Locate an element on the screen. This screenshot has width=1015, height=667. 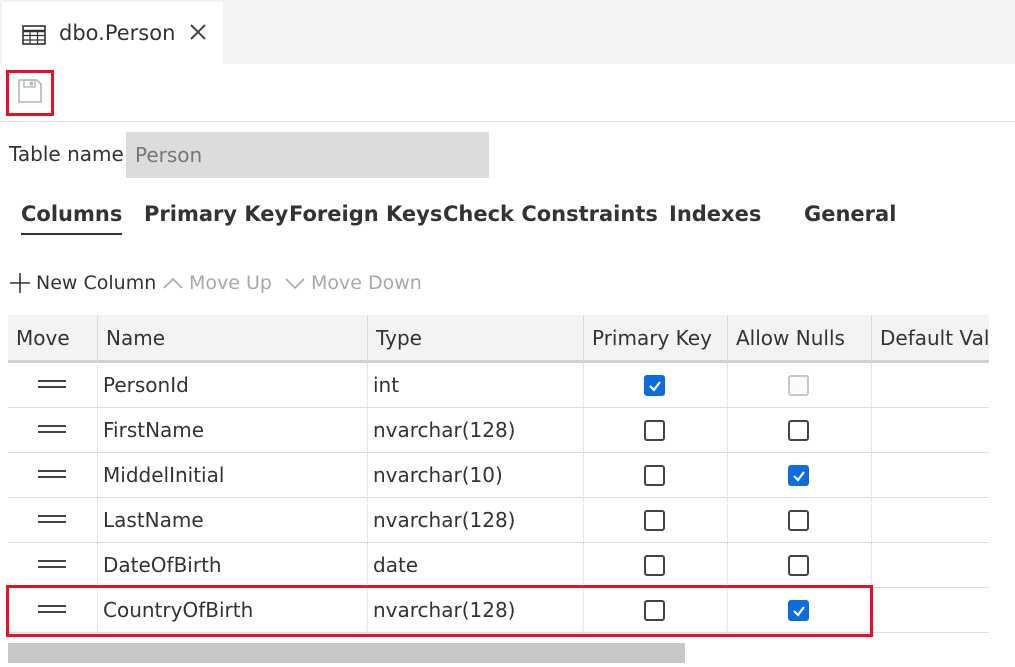
table-row: MiddelInitial nvarchar(10) is located at coordinates (498, 475).